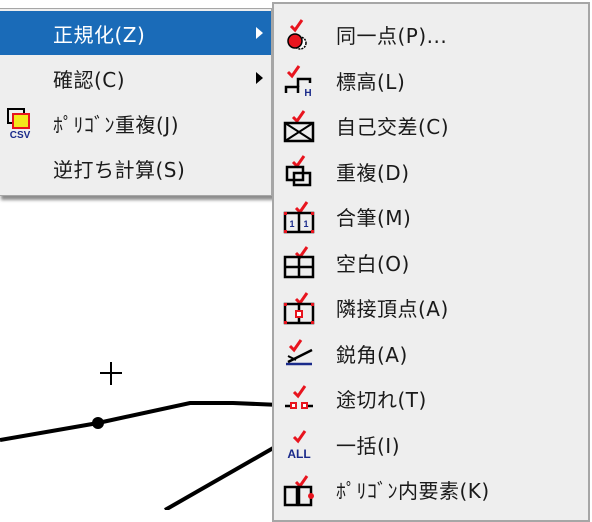 Image resolution: width=592 pixels, height=522 pixels. I want to click on menu-item-label: 正規化(Z), so click(99, 34).